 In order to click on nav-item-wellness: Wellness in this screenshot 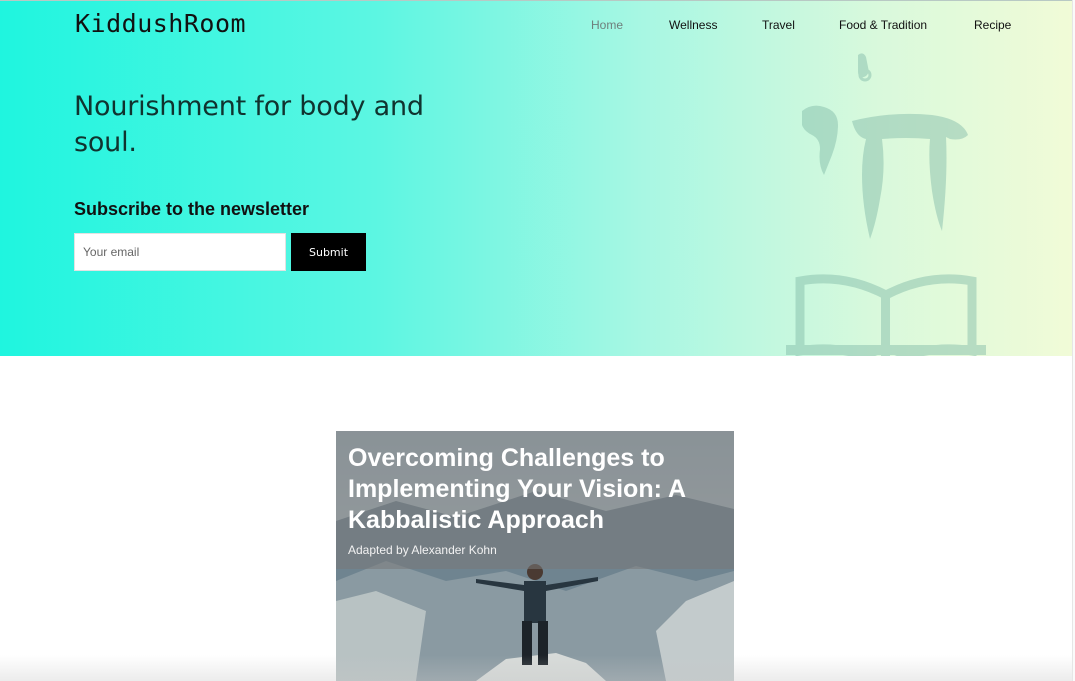, I will do `click(693, 25)`.